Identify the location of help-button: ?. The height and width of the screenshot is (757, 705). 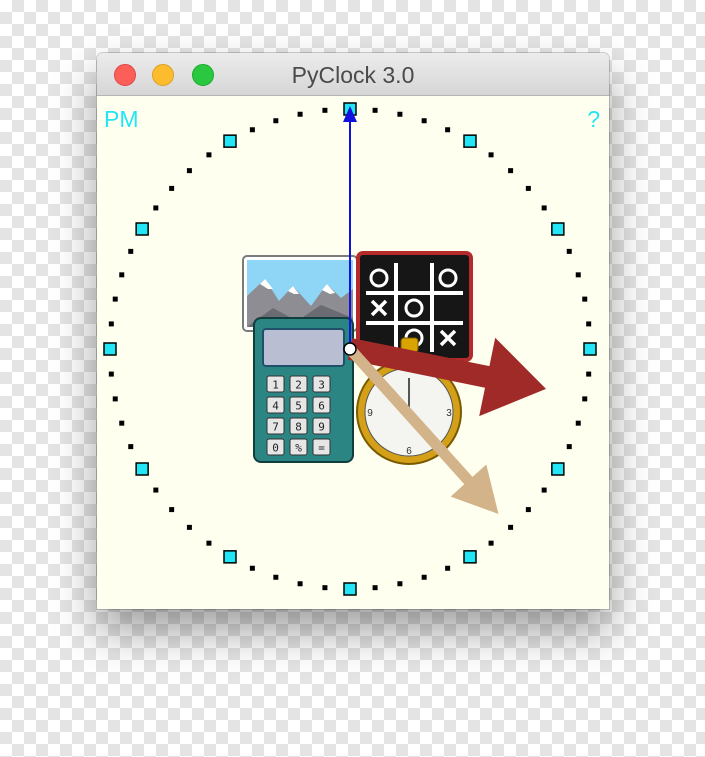
(593, 119).